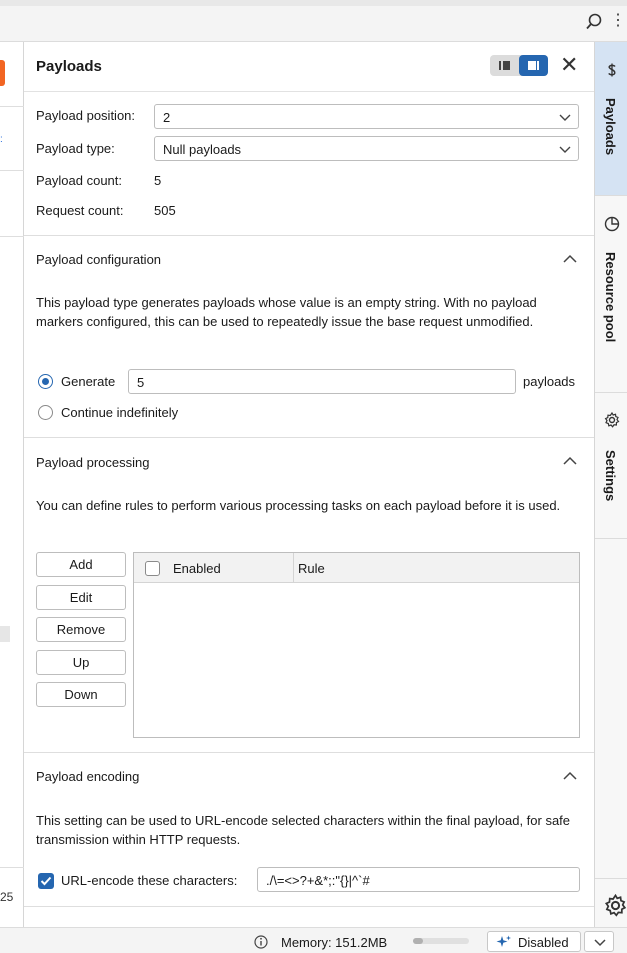 The width and height of the screenshot is (627, 953). Describe the element at coordinates (311, 568) in the screenshot. I see `column-rule: Rule` at that location.